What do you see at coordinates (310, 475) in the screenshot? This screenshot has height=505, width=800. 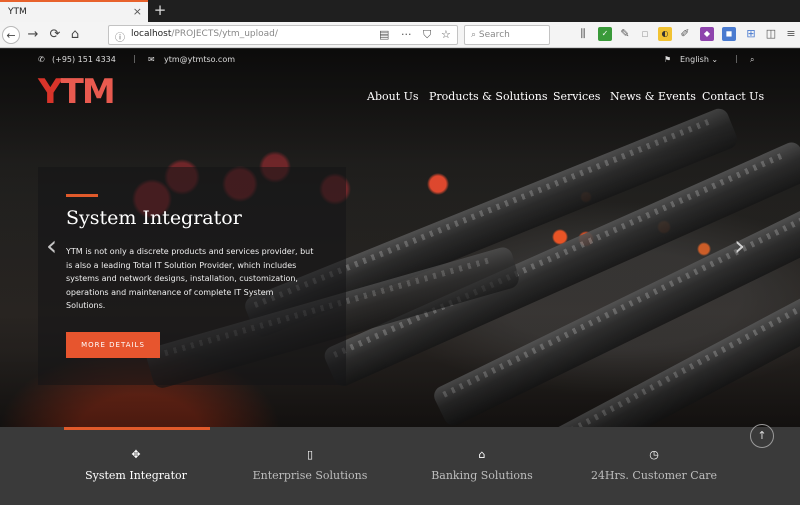 I see `feature-label: Enterprise Solutions` at bounding box center [310, 475].